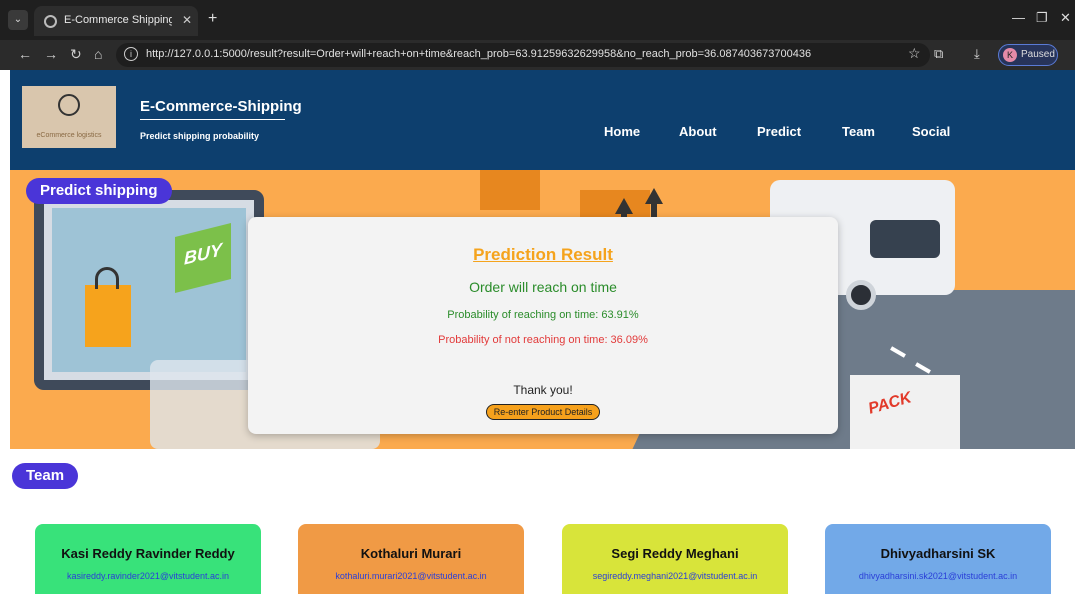 The width and height of the screenshot is (1075, 594). What do you see at coordinates (187, 20) in the screenshot?
I see `close-icon: ✕` at bounding box center [187, 20].